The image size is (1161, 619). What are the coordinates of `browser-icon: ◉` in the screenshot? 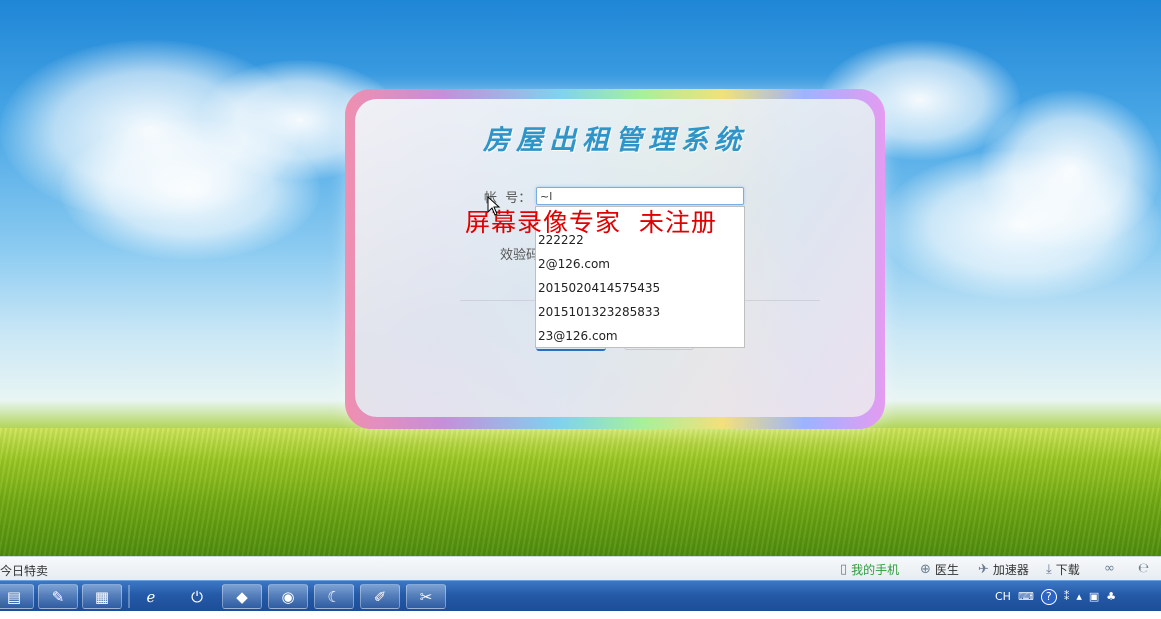 It's located at (288, 596).